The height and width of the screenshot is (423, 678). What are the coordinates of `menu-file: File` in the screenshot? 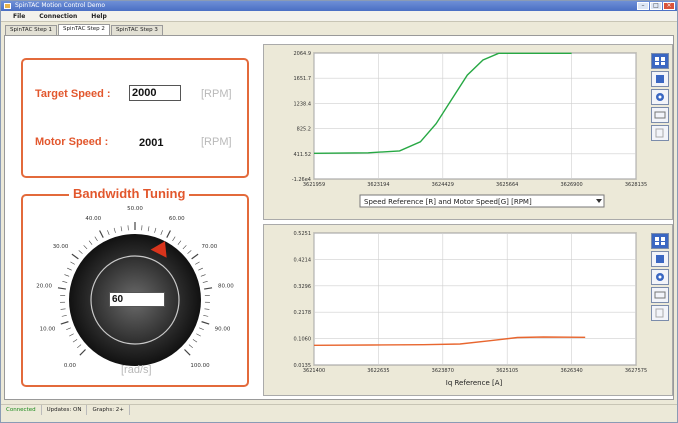 It's located at (19, 16).